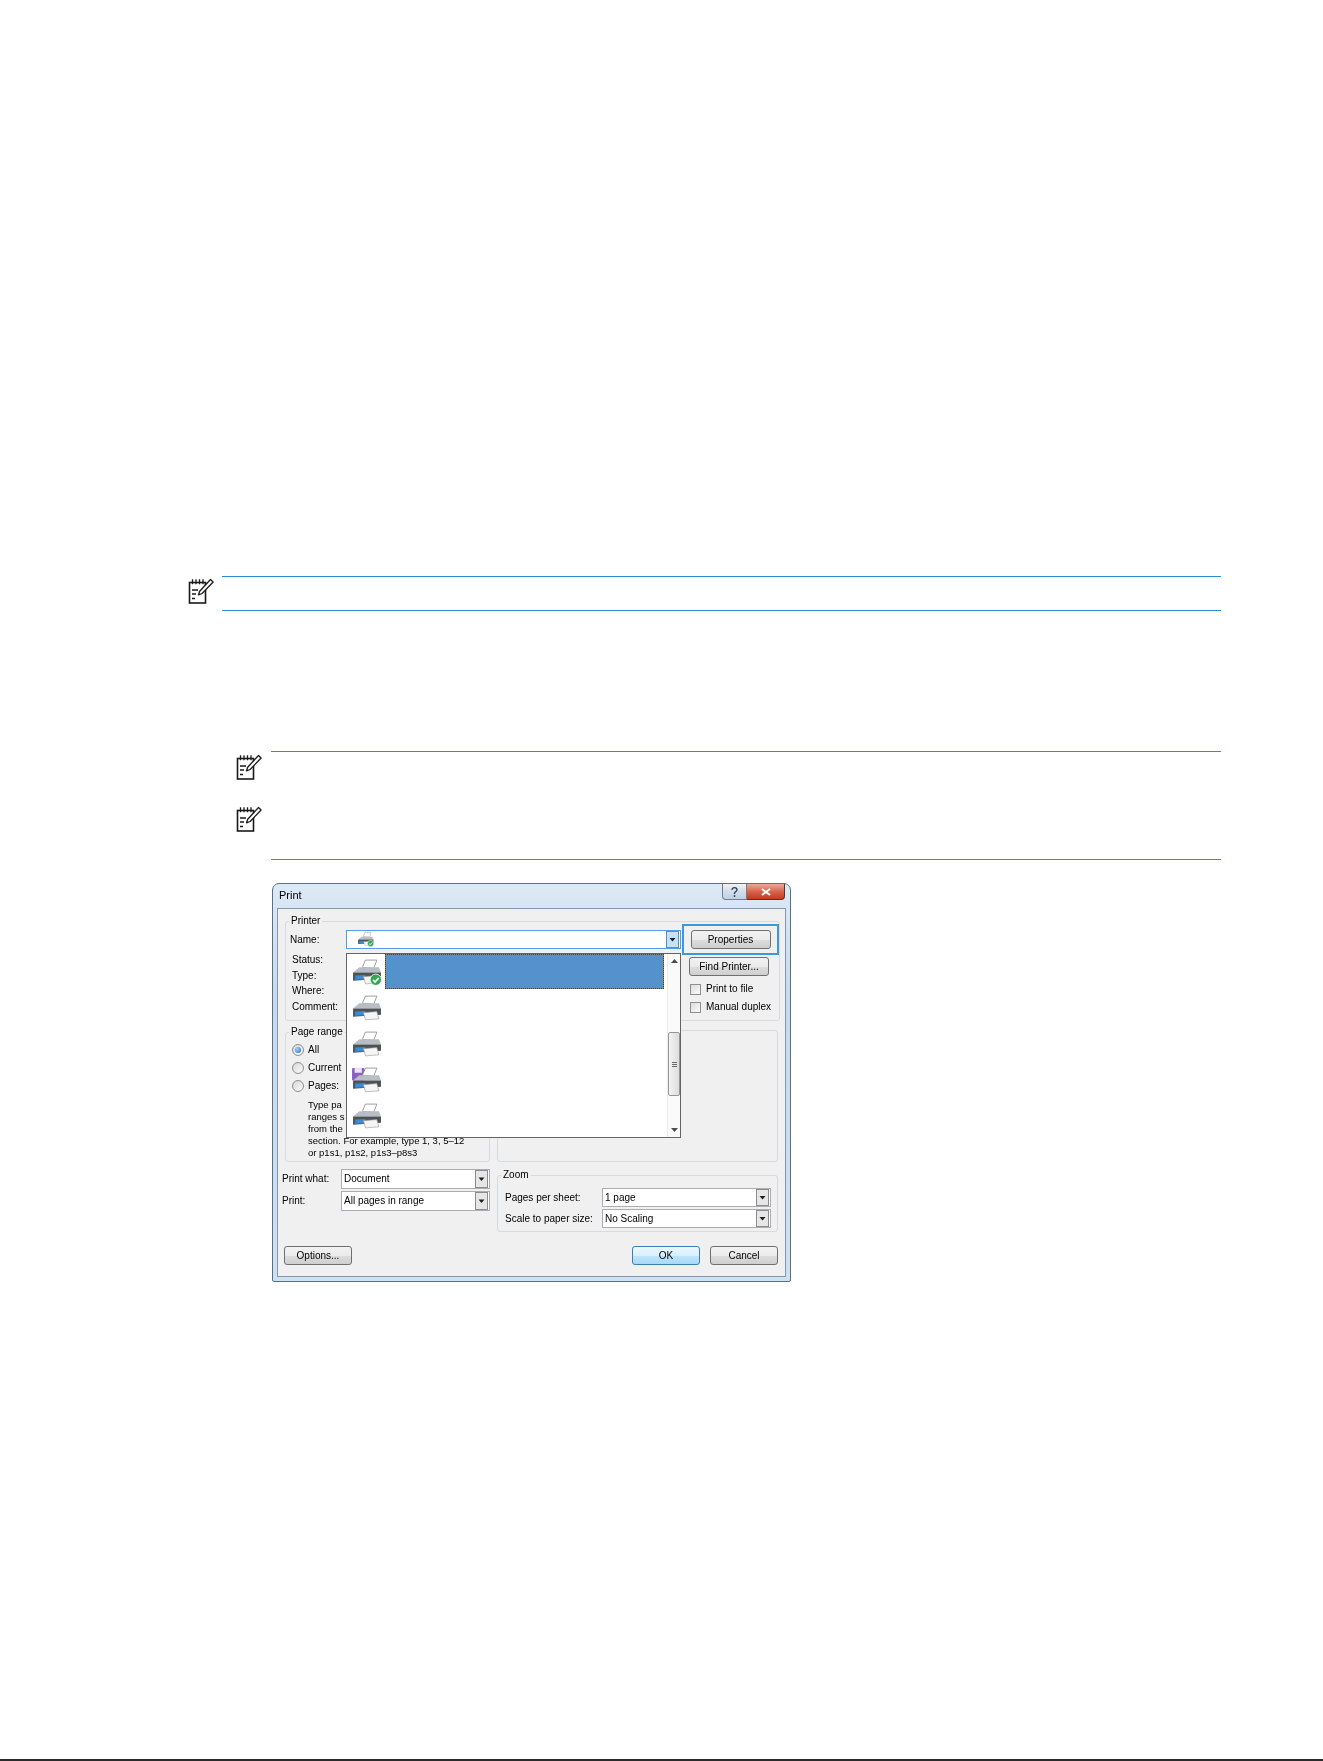 This screenshot has width=1323, height=1761. Describe the element at coordinates (363, 1153) in the screenshot. I see `help-text: or p1s1, p1s2, p1s3–p8s3` at that location.